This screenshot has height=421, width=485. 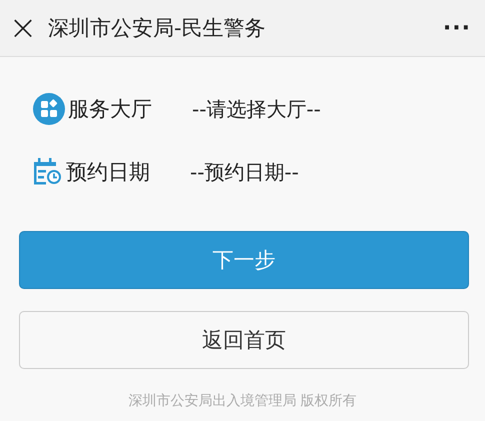 I want to click on more-button: ···, so click(x=456, y=28).